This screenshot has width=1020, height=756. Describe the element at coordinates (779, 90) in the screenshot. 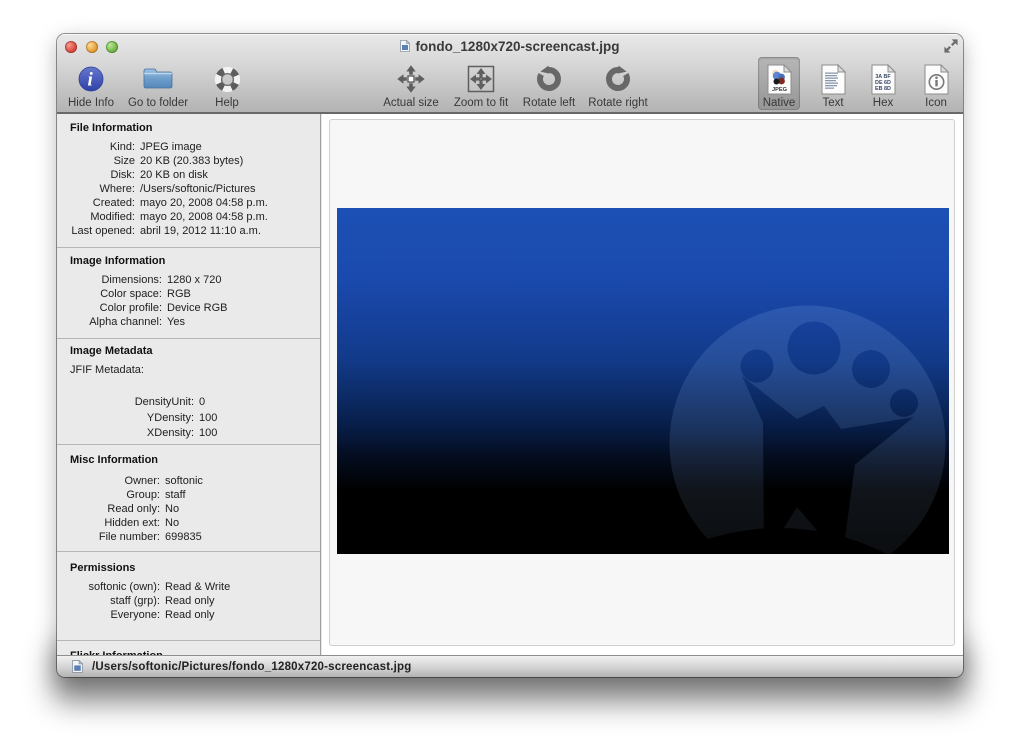

I see `svg-text: JPEG` at that location.